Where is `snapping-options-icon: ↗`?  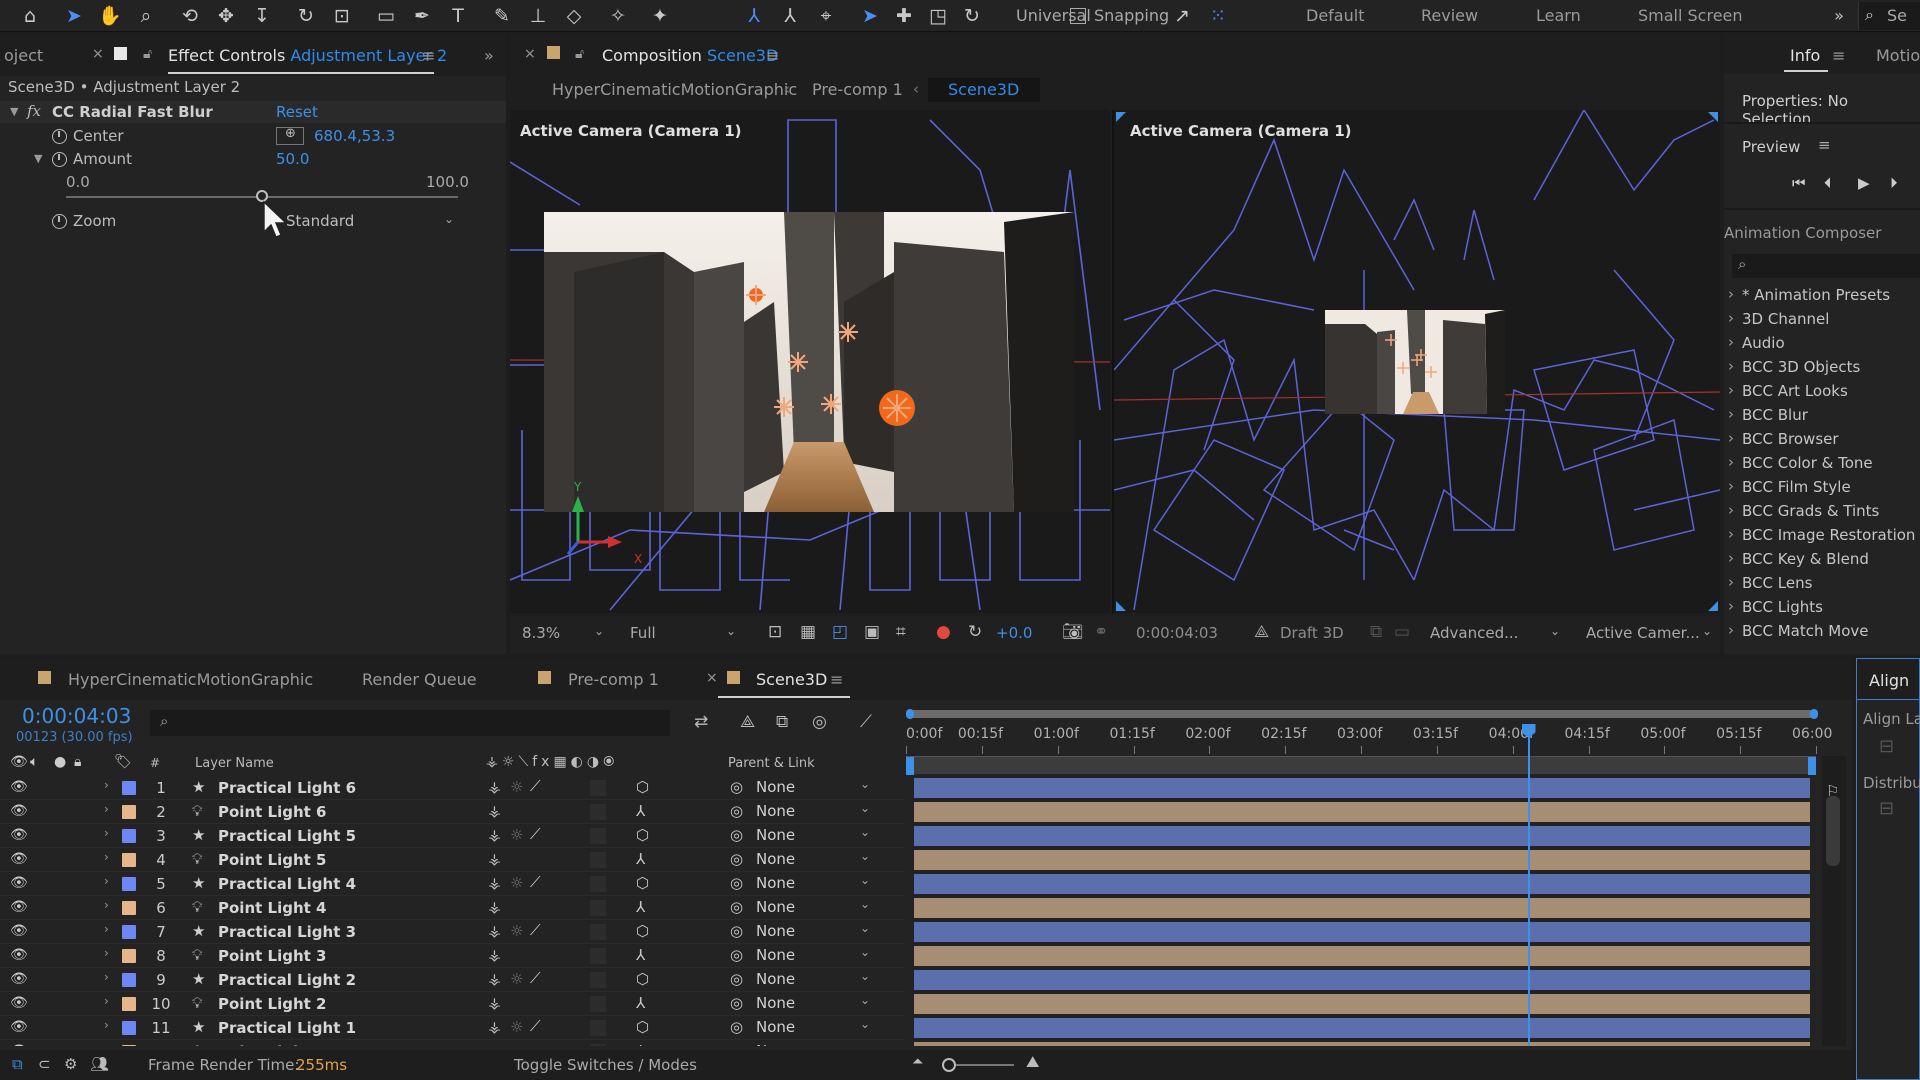
snapping-options-icon: ↗ is located at coordinates (1182, 16).